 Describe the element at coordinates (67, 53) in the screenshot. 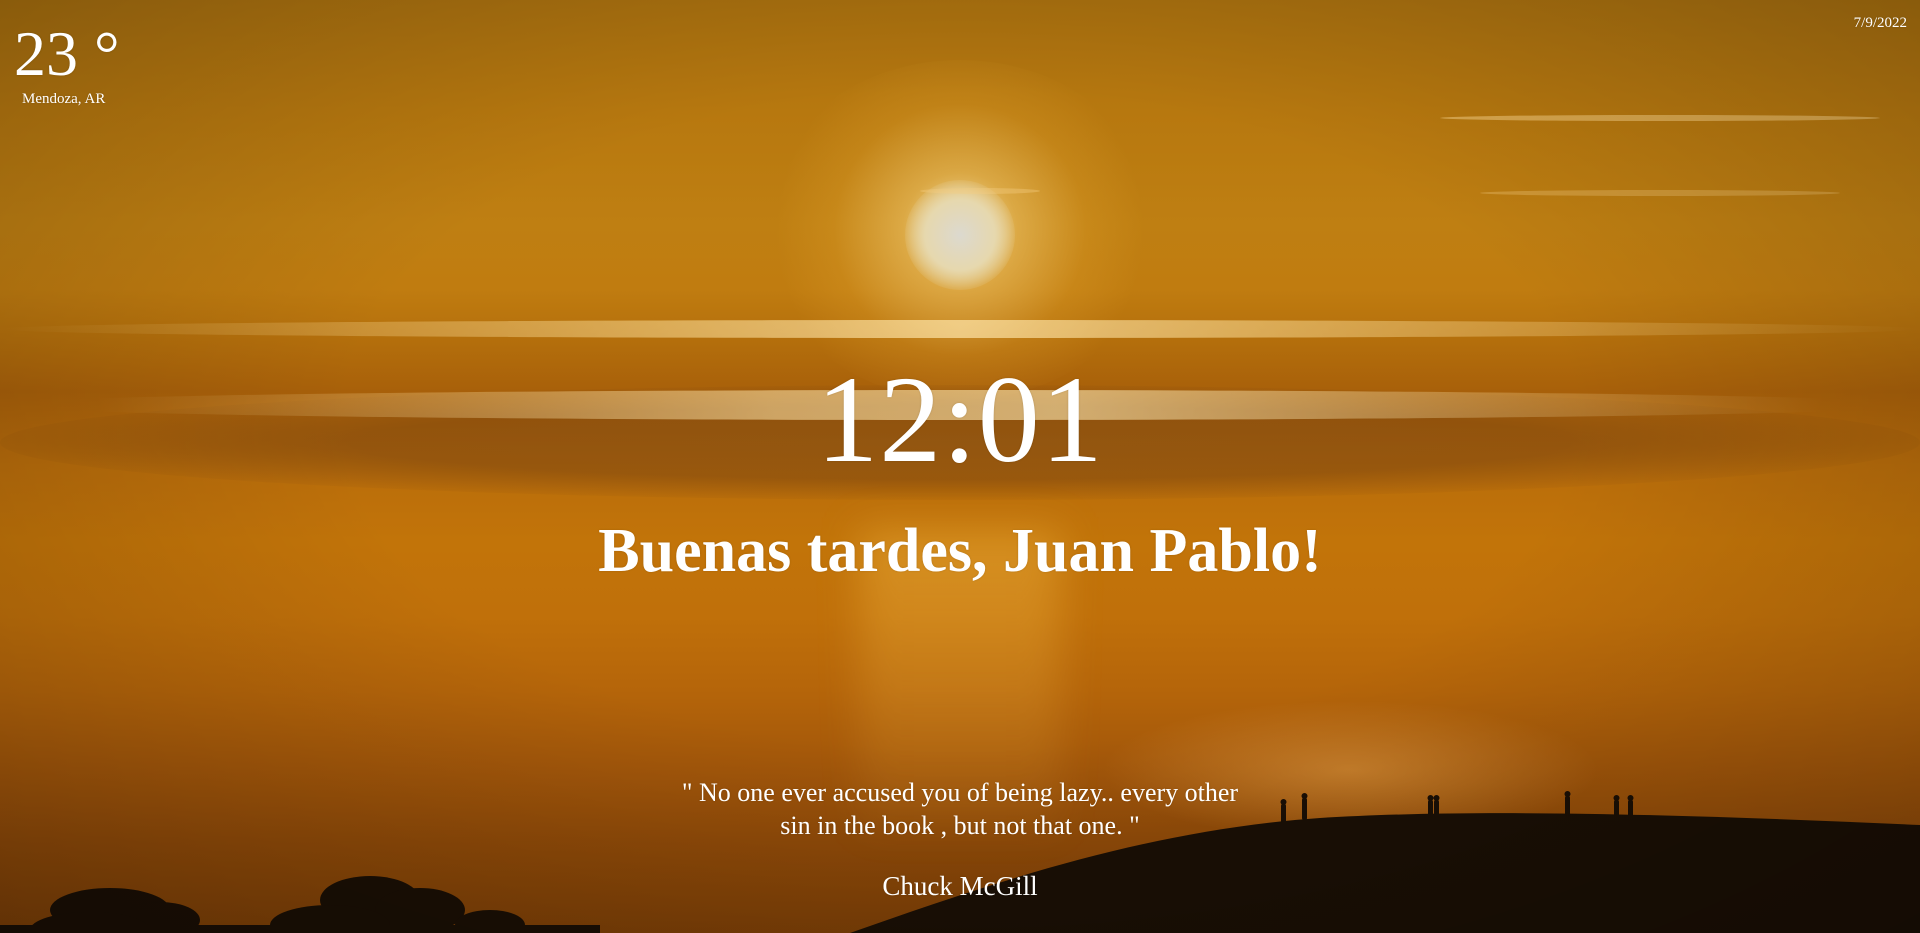

I see `temperature: 23 °` at that location.